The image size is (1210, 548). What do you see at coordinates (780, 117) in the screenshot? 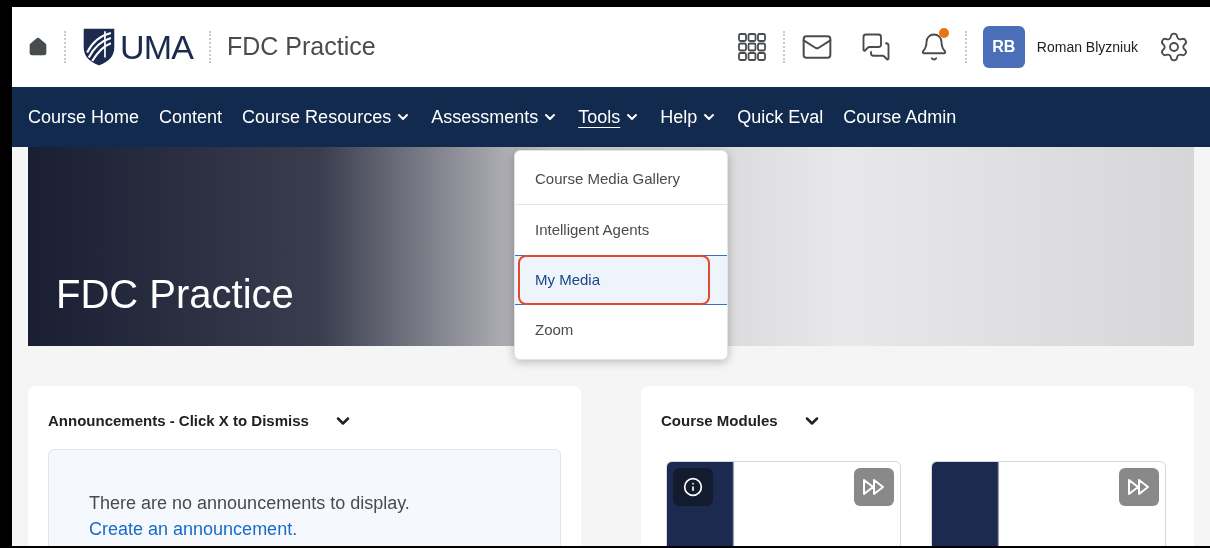
I see `nav-item: Quick Eval` at bounding box center [780, 117].